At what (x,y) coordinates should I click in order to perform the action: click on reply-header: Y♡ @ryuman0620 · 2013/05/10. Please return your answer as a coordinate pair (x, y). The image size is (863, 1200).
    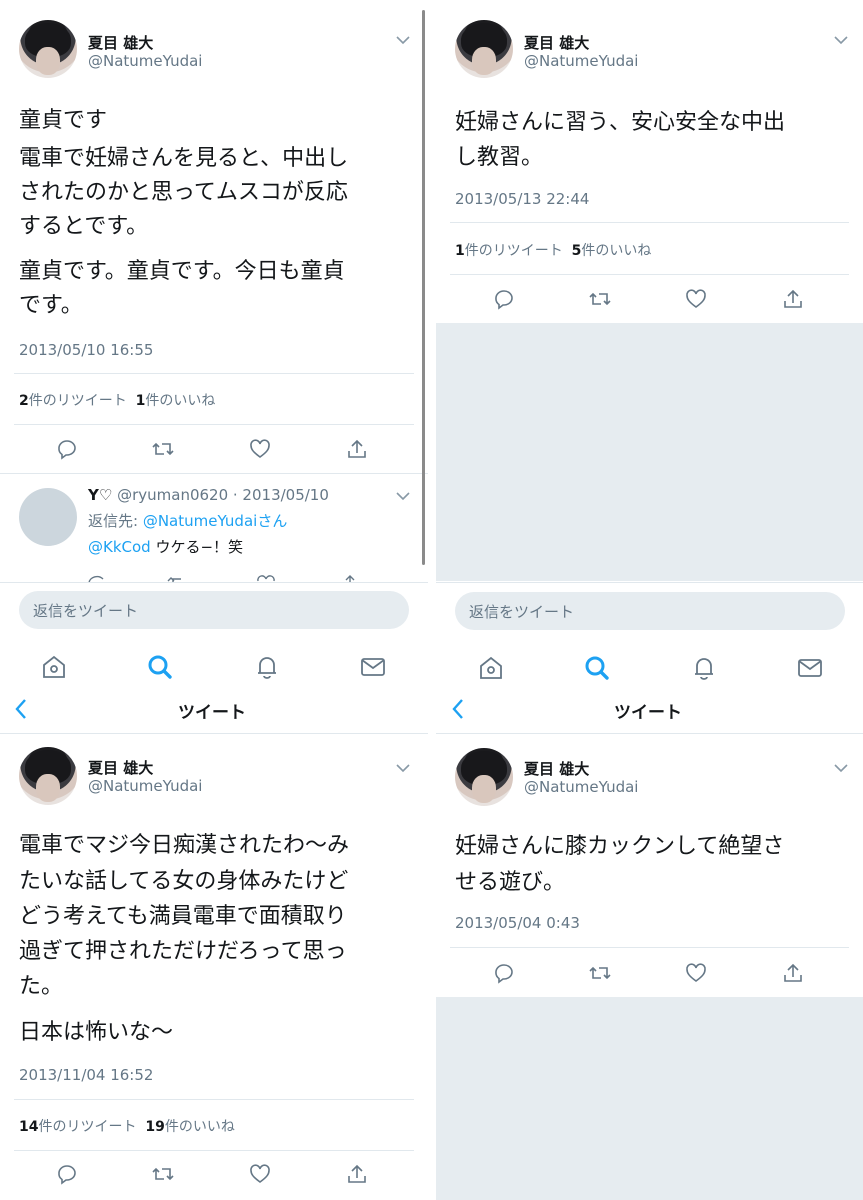
    Looking at the image, I should click on (208, 495).